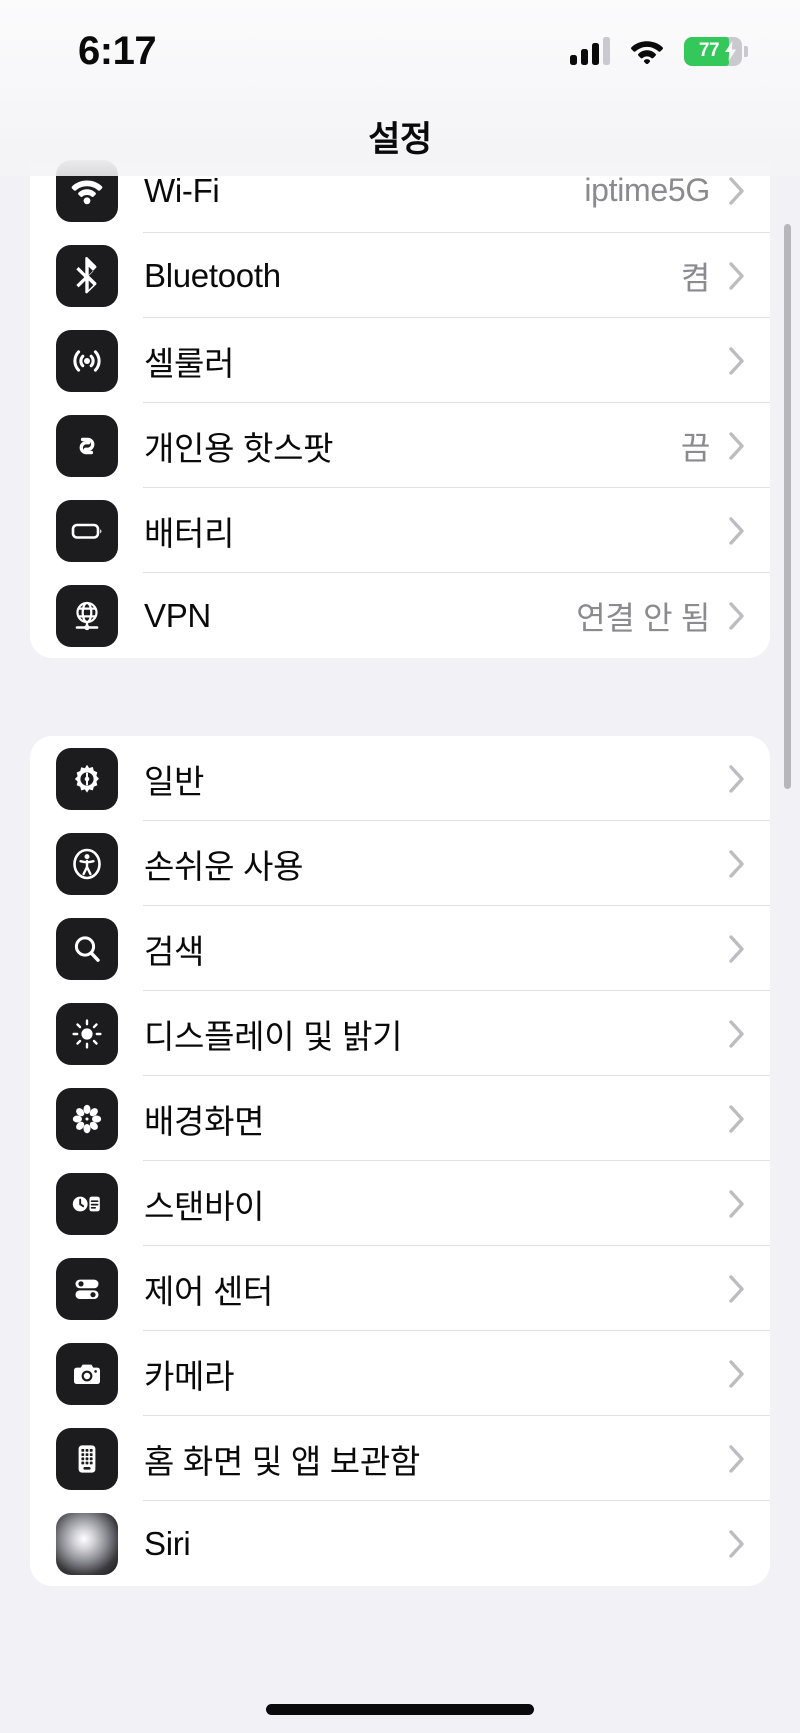 The width and height of the screenshot is (800, 1733). I want to click on charging-bolt-icon, so click(730, 51).